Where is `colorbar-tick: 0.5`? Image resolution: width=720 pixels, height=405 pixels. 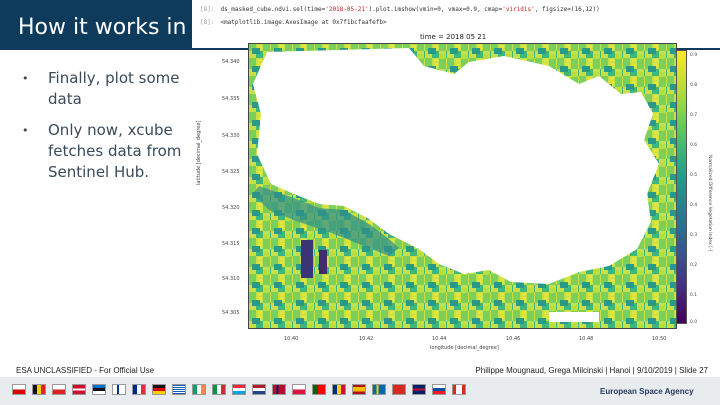
colorbar-tick: 0.5 is located at coordinates (694, 175).